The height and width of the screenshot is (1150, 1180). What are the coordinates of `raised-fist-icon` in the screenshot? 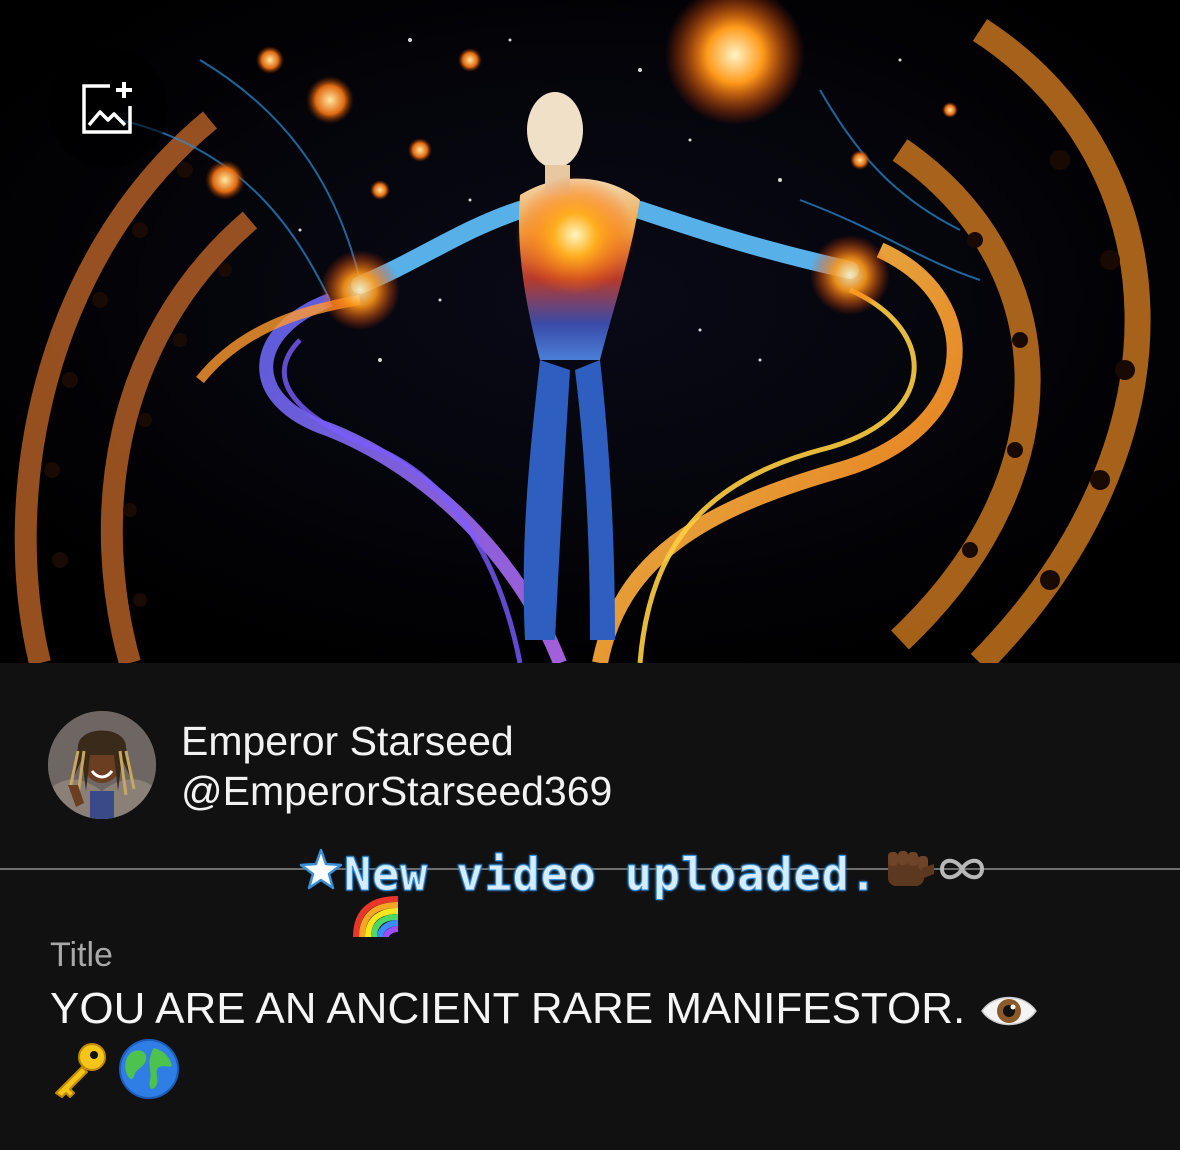 It's located at (909, 871).